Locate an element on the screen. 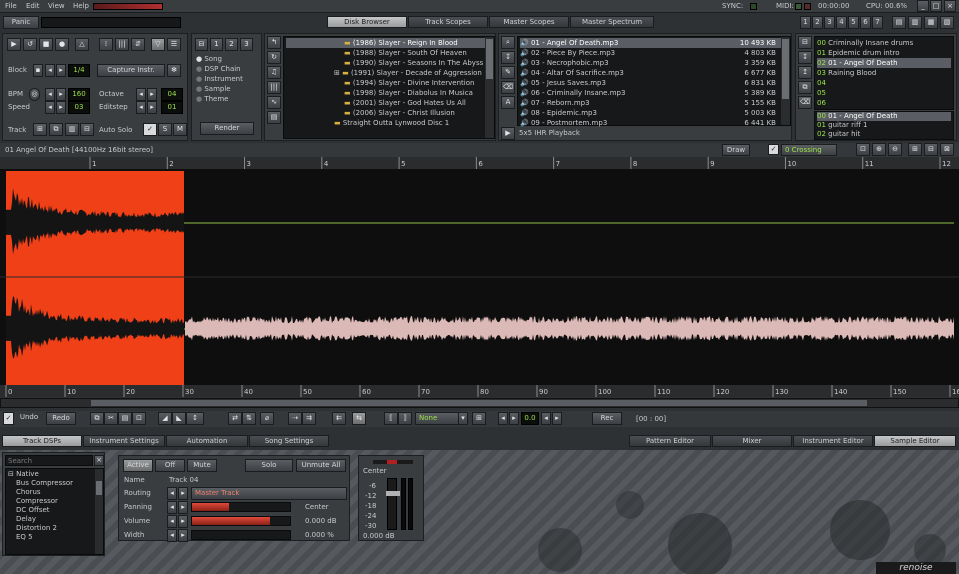  instrument-item: 03 Raining Blood is located at coordinates (884, 73).